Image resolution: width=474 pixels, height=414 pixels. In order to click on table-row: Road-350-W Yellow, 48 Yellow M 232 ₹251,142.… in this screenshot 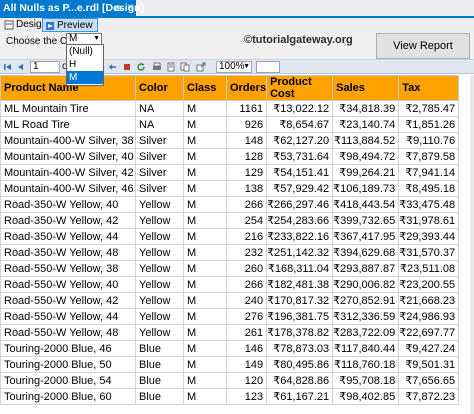, I will do `click(230, 252)`.